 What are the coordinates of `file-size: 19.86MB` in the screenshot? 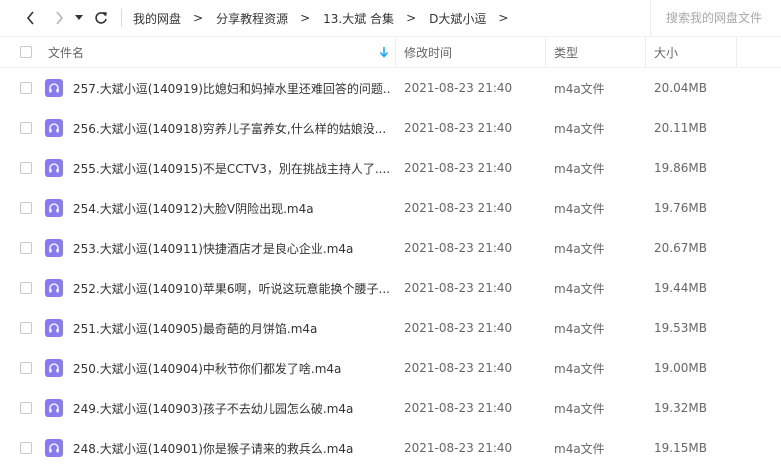 It's located at (680, 168).